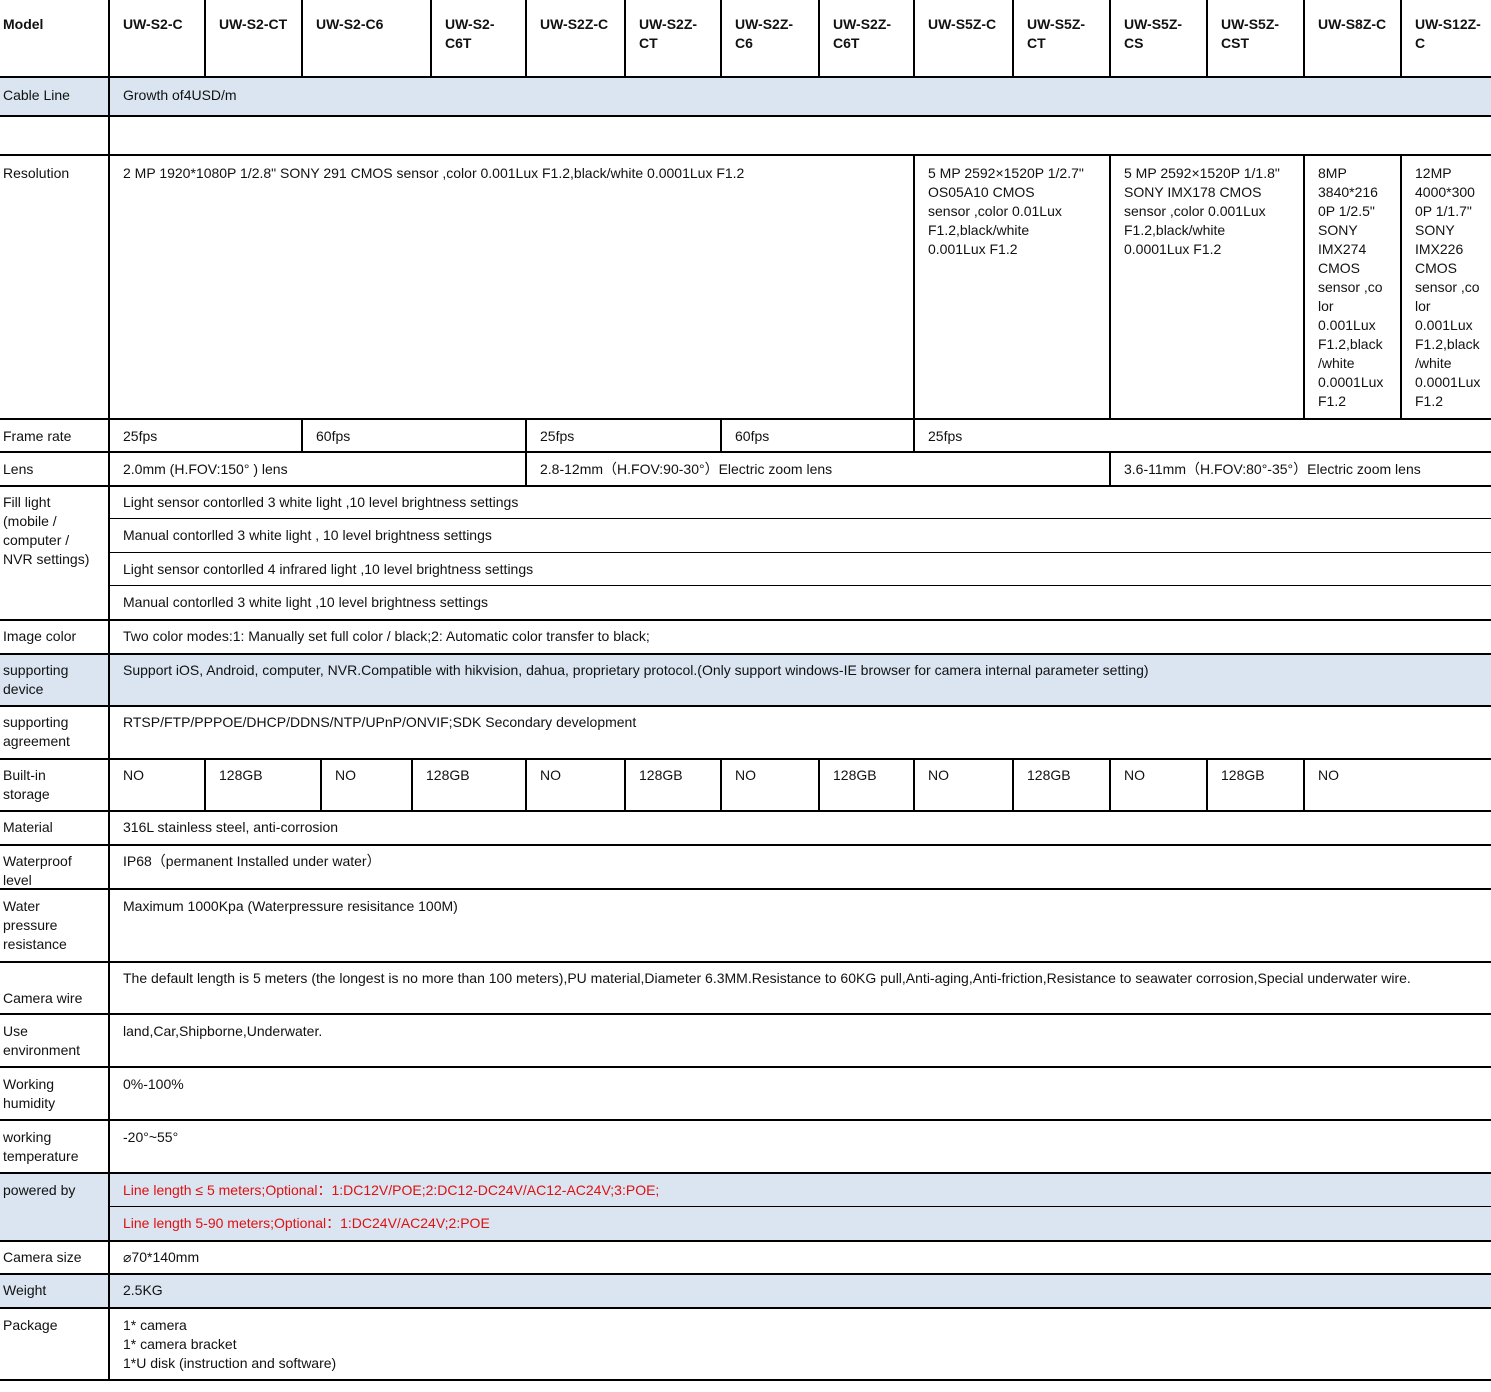 This screenshot has width=1491, height=1392. What do you see at coordinates (1352, 24) in the screenshot?
I see `header-uw-s8z-c: UW-S8Z-C` at bounding box center [1352, 24].